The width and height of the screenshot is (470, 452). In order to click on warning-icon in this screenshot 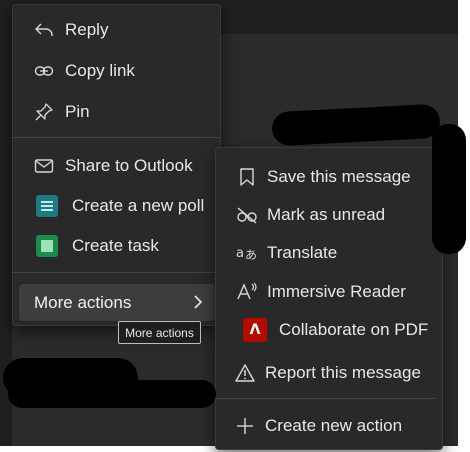, I will do `click(245, 373)`.